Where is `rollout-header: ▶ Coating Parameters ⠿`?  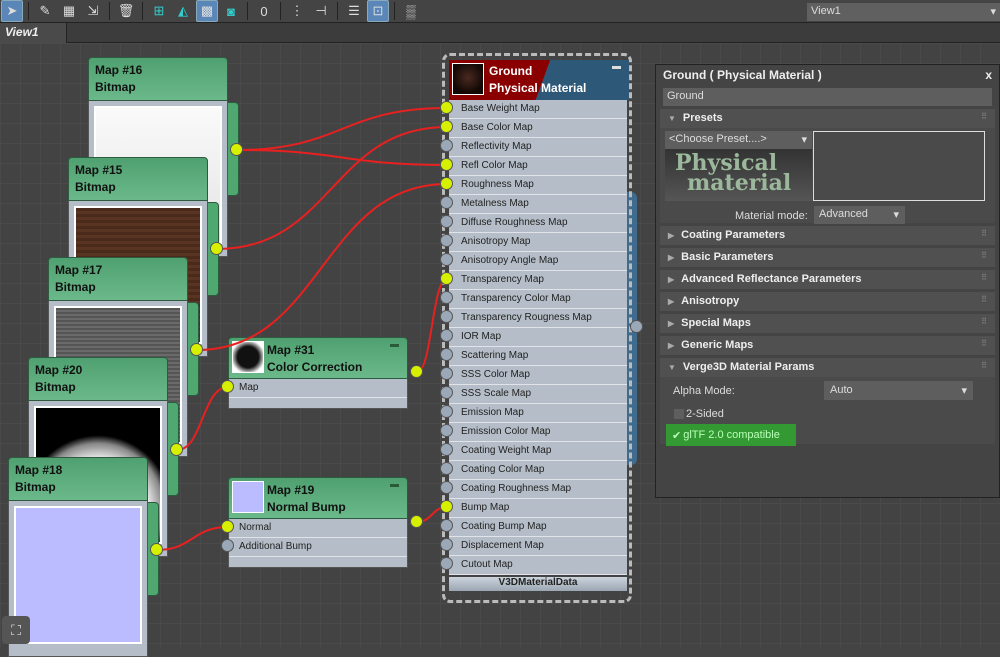
rollout-header: ▶ Coating Parameters ⠿ is located at coordinates (827, 235).